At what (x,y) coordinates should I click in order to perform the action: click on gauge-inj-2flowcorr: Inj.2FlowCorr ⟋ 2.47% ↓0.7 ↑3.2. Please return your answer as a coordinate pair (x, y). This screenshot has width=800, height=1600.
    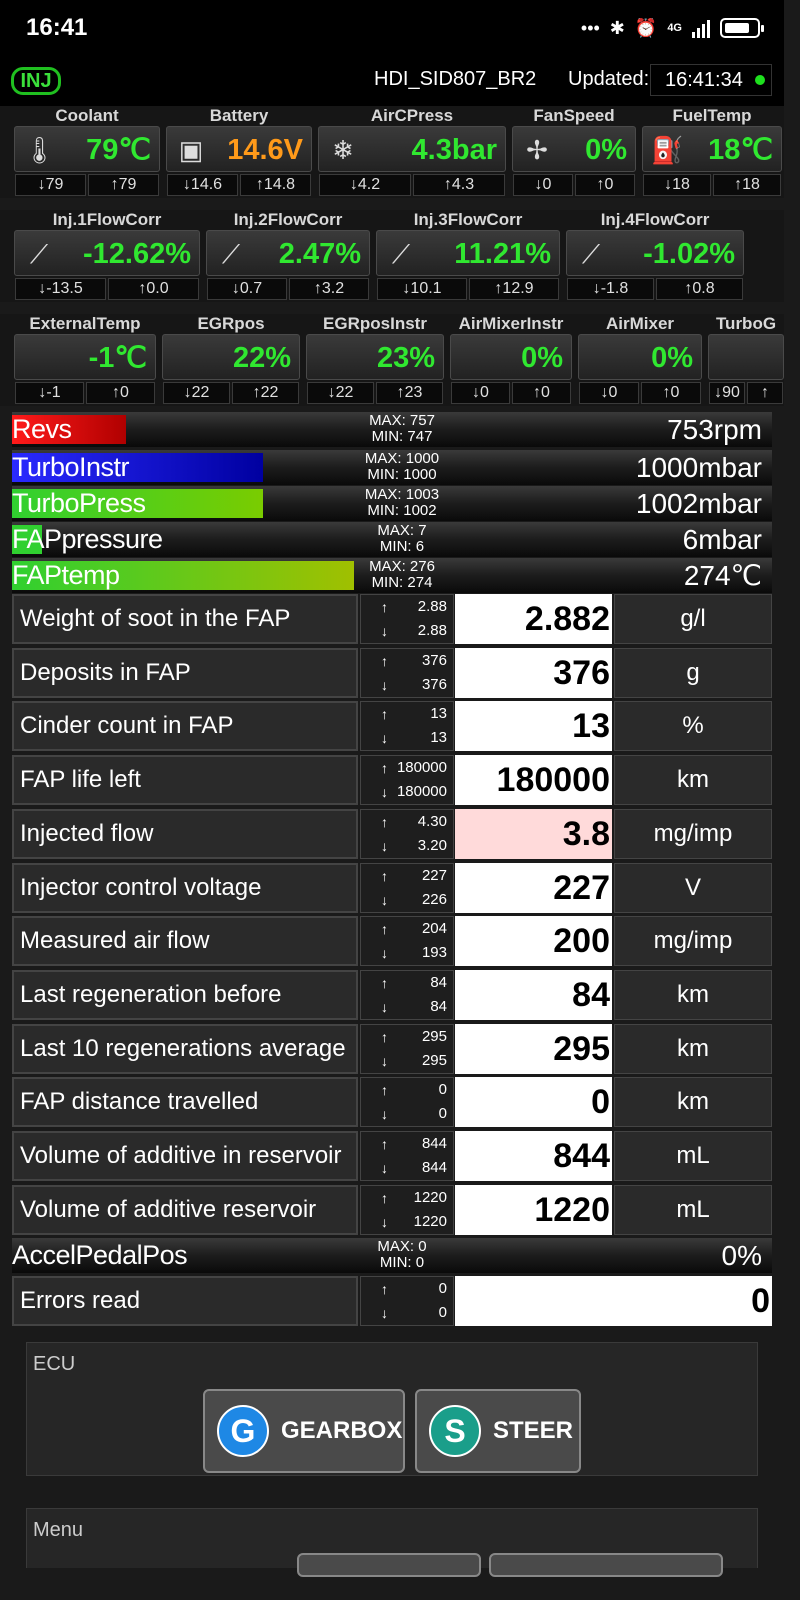
    Looking at the image, I should click on (288, 256).